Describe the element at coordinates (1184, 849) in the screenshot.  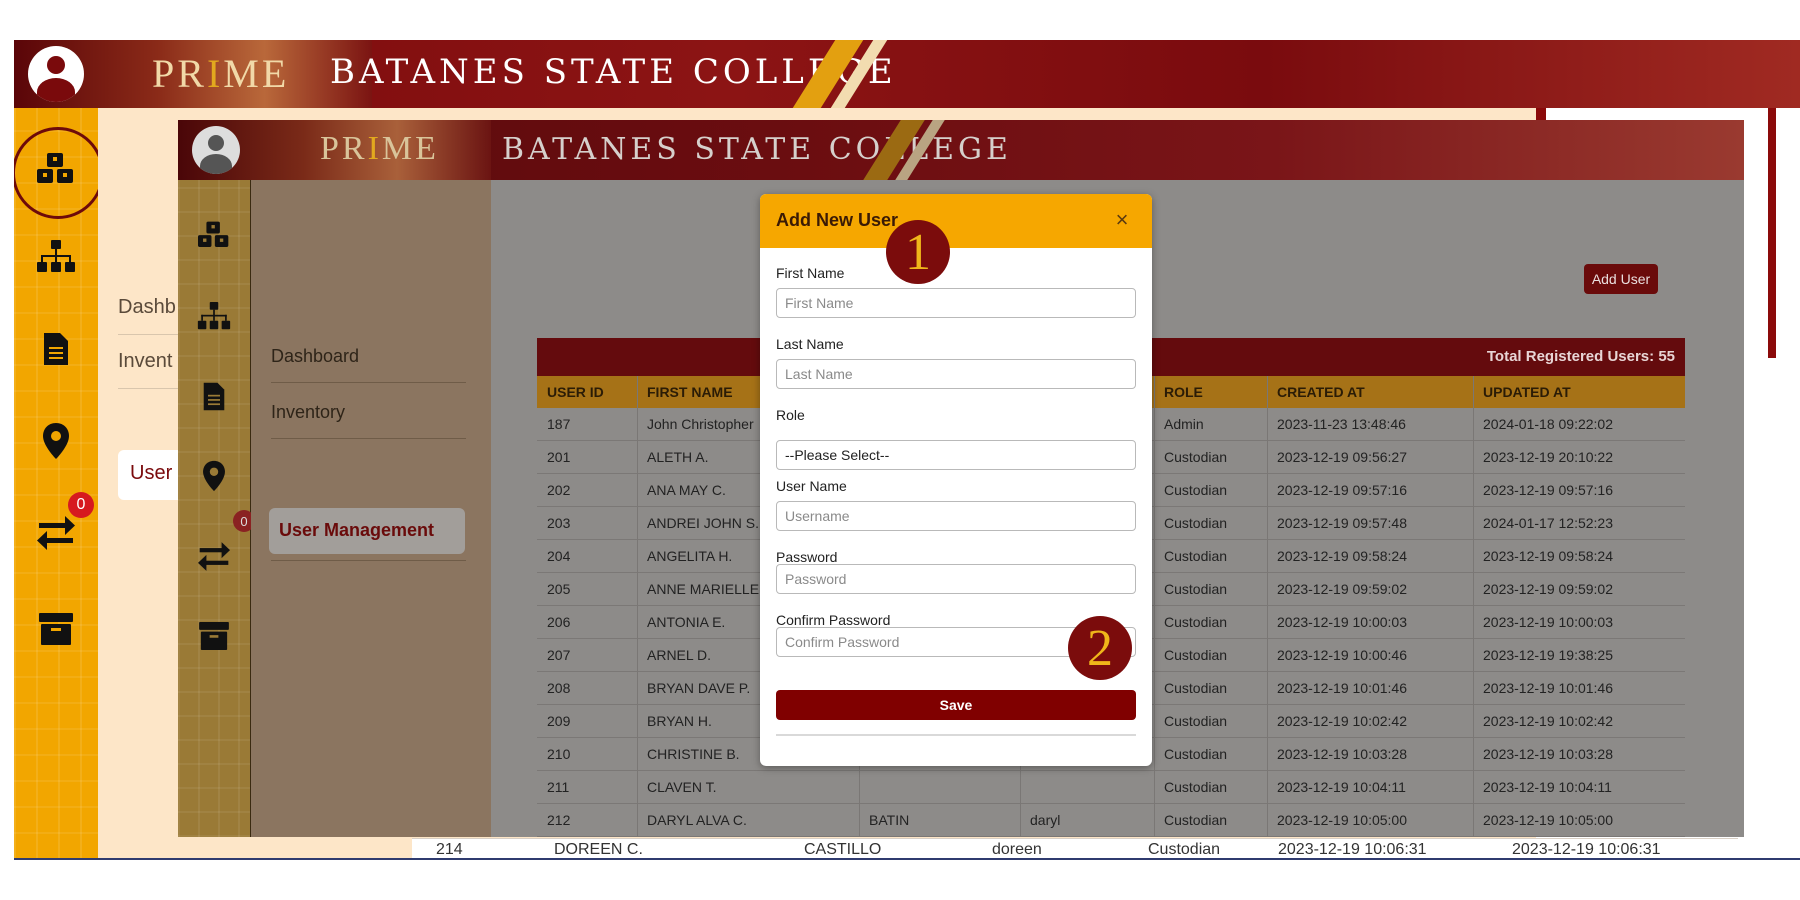
I see `outer-cell-role: Custodian` at that location.